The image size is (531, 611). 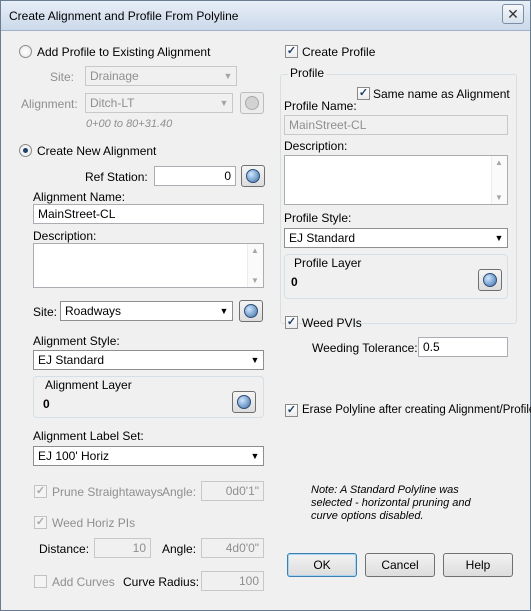 What do you see at coordinates (179, 549) in the screenshot?
I see `weed-angle-label: Angle:` at bounding box center [179, 549].